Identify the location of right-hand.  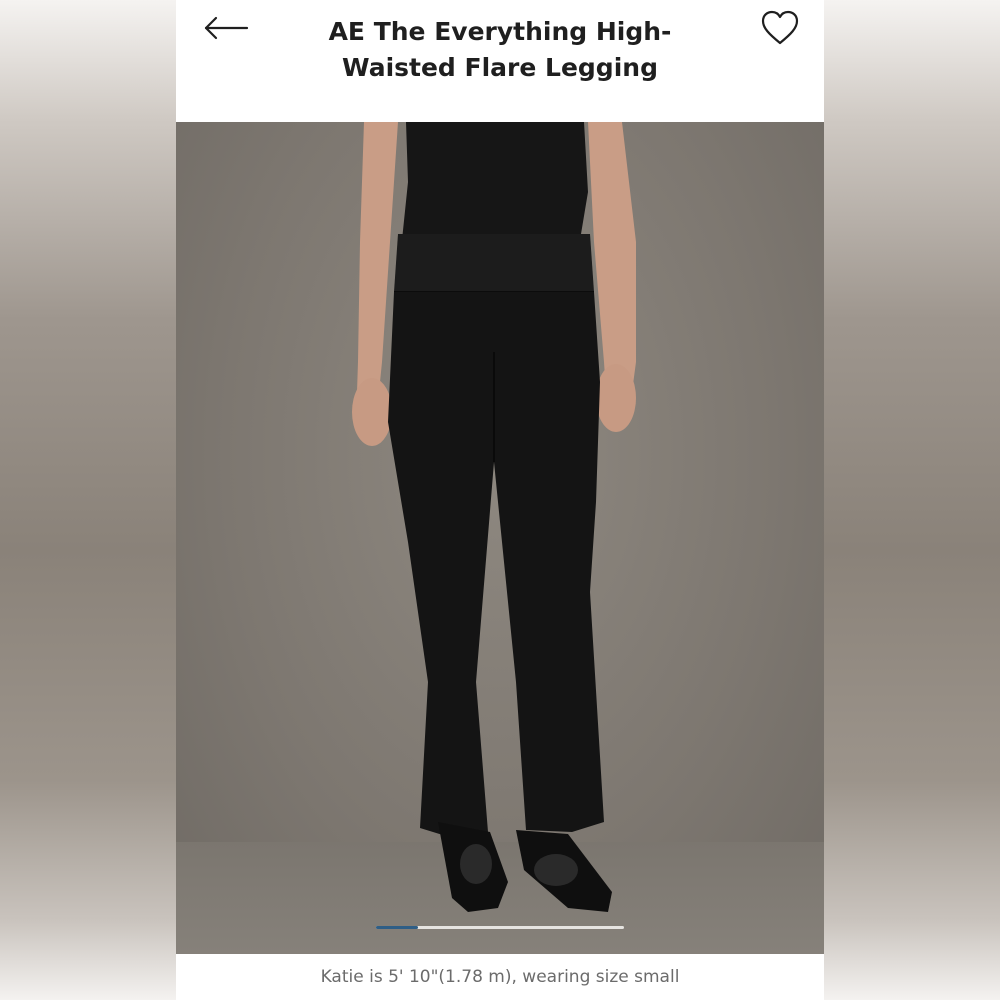
(616, 398).